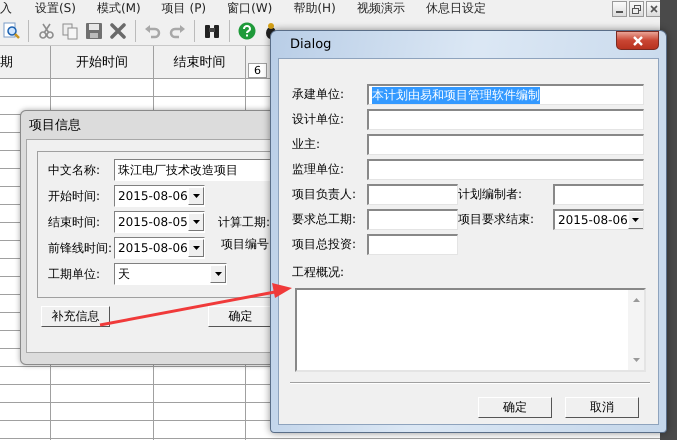  I want to click on date-picker: 2015-08-05, so click(159, 222).